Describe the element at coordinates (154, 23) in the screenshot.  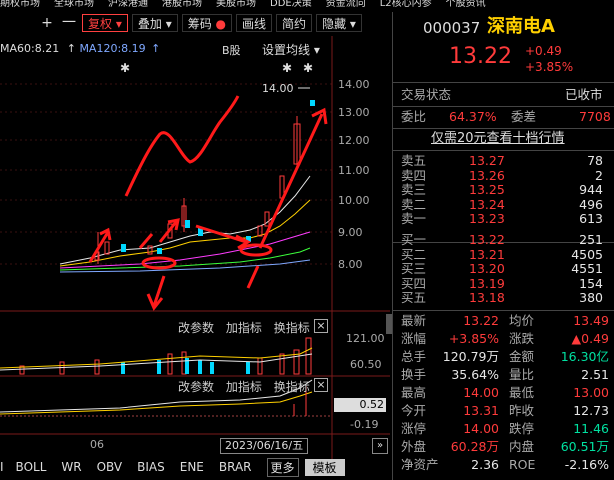
I see `overlay-dropdown: 叠加 ▾` at that location.